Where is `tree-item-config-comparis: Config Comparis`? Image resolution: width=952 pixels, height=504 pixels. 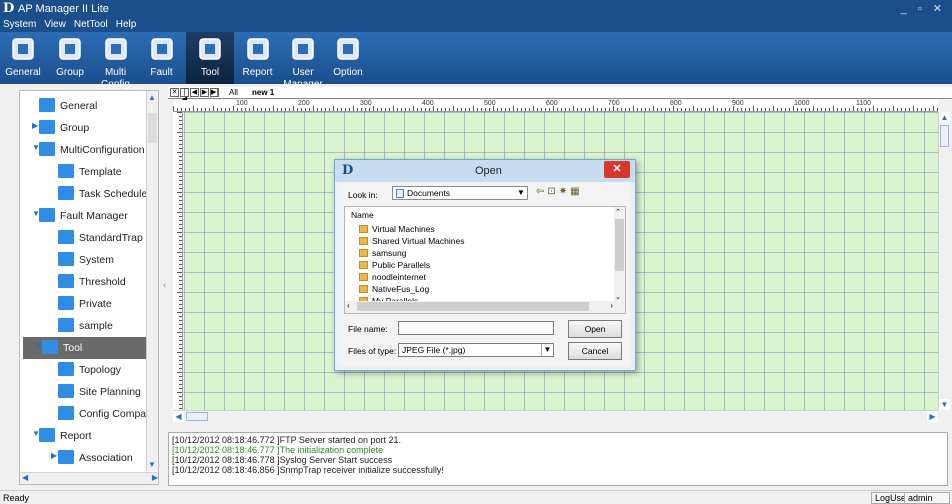 tree-item-config-comparis: Config Comparis is located at coordinates (88, 414).